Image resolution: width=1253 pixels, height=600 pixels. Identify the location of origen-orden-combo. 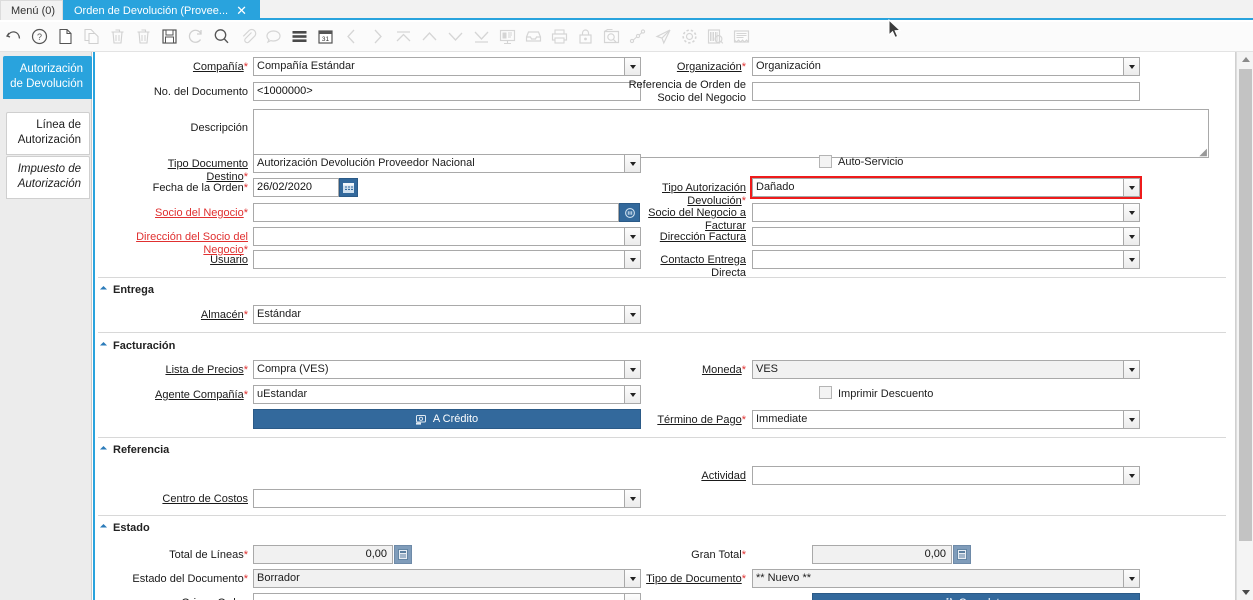
(447, 596).